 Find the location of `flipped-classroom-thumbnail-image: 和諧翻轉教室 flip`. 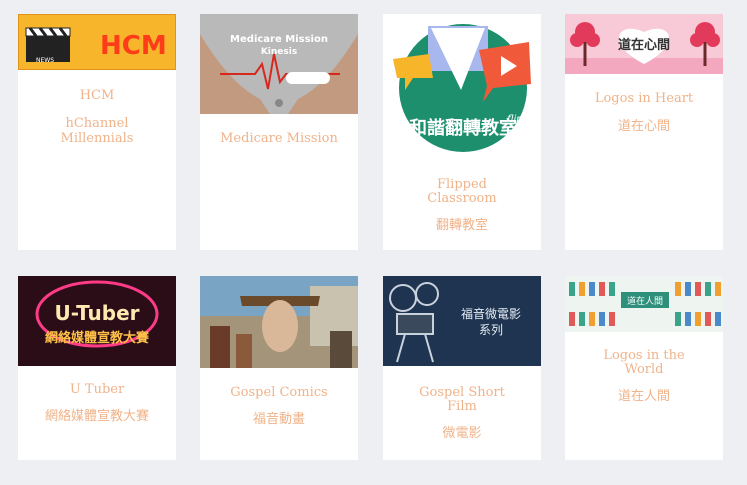

flipped-classroom-thumbnail-image: 和諧翻轉教室 flip is located at coordinates (462, 84).